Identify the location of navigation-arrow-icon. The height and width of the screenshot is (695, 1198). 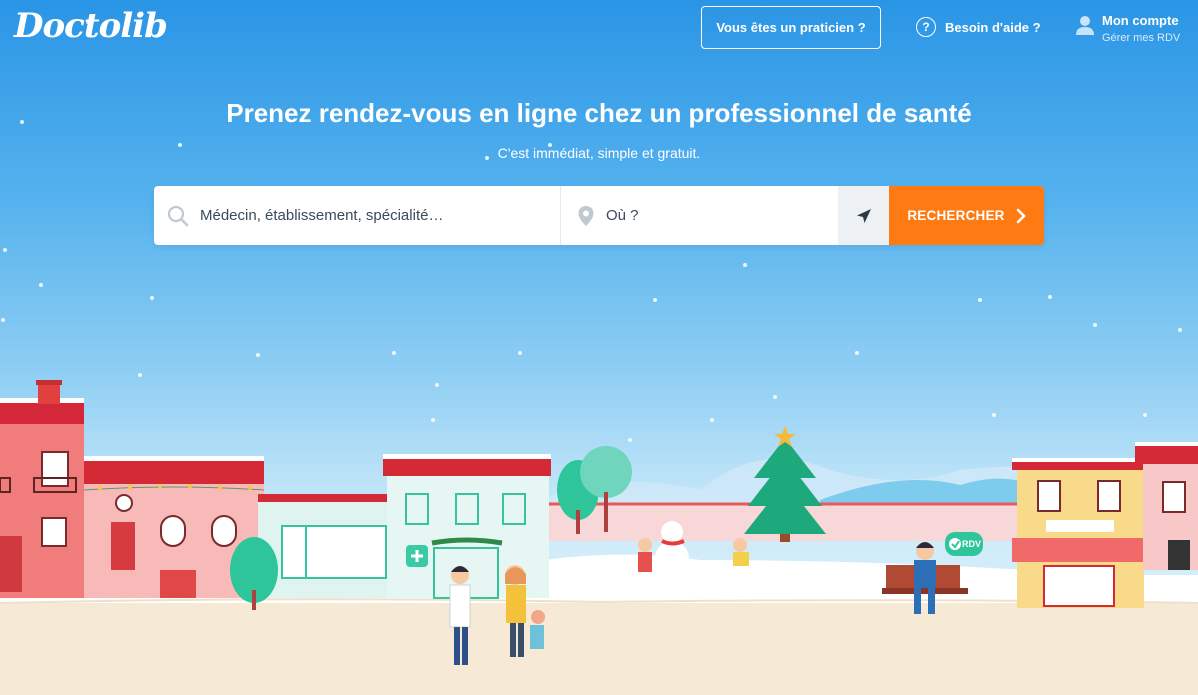
(863, 215).